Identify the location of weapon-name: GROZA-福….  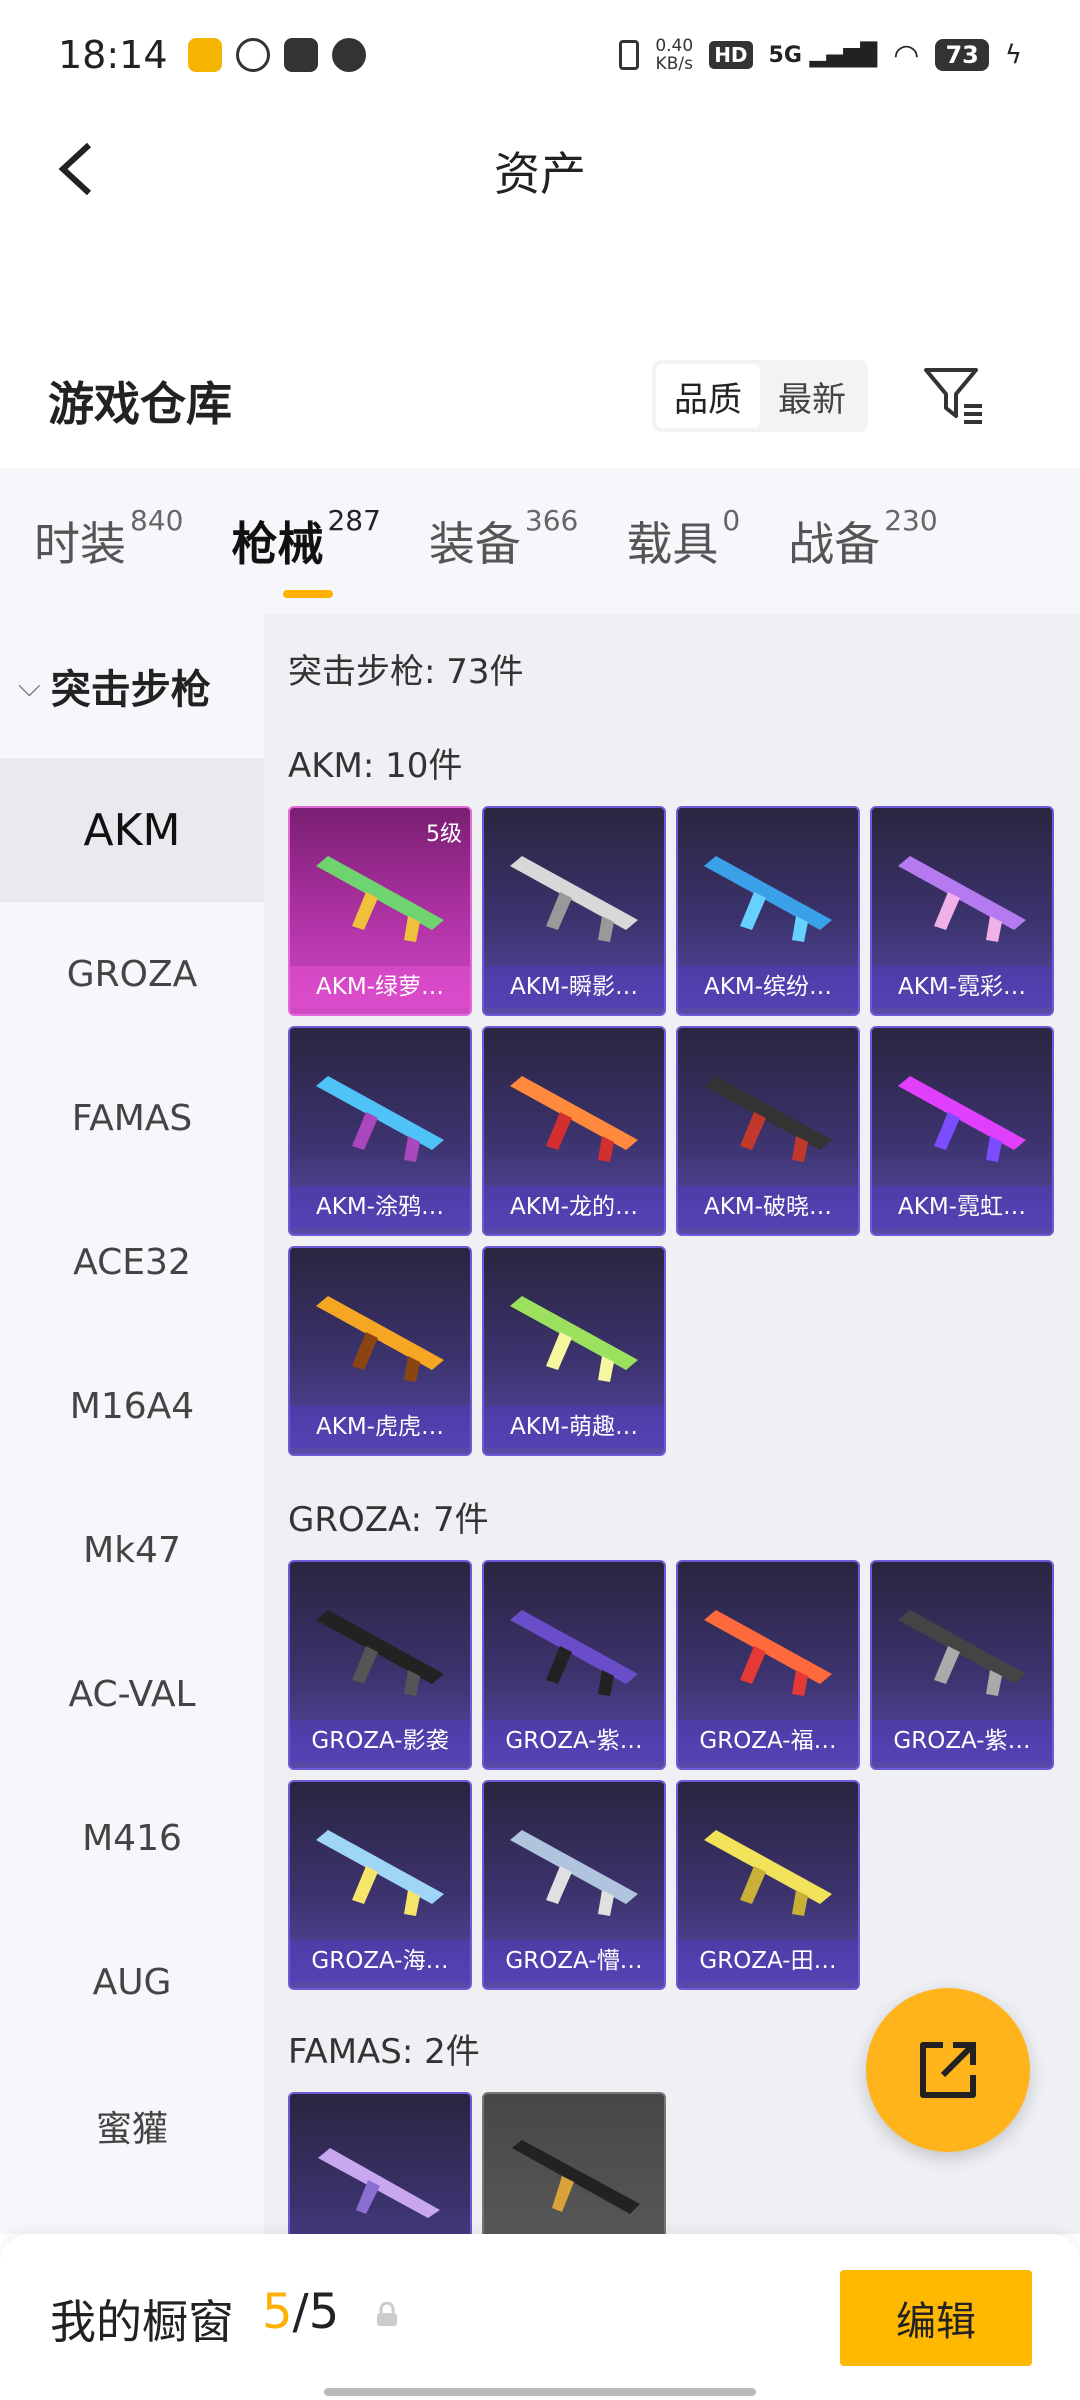
(768, 1741).